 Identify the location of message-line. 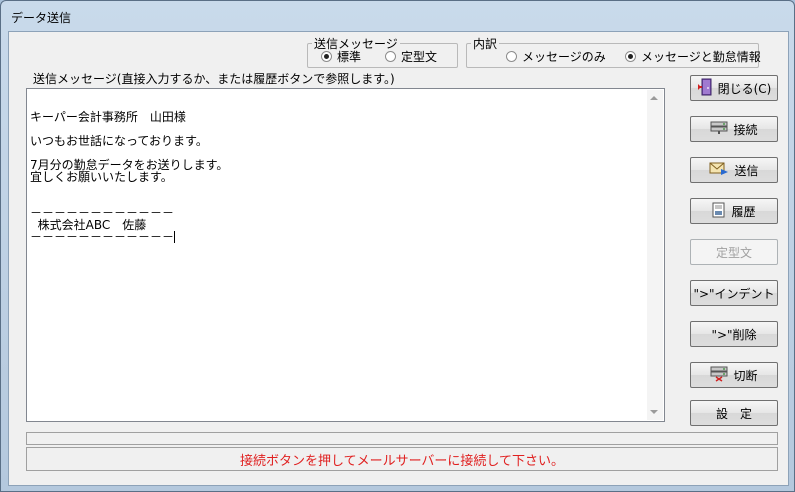
(337, 189).